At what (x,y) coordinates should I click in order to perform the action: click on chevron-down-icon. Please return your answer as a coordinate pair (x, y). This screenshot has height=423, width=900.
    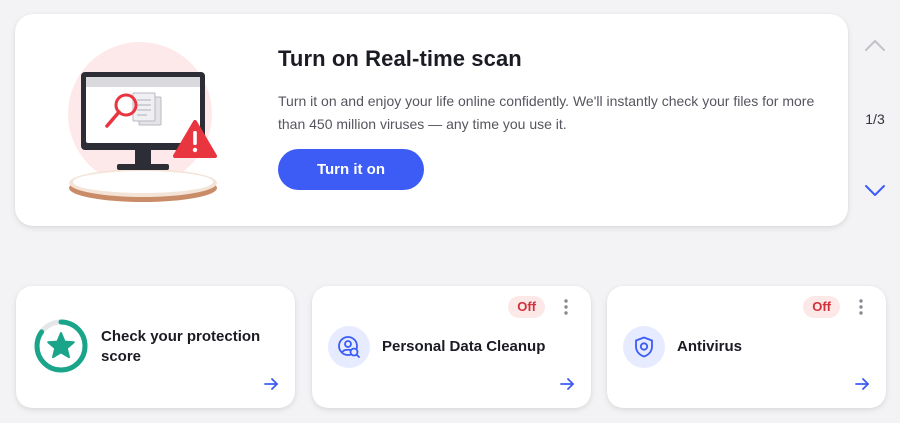
    Looking at the image, I should click on (875, 190).